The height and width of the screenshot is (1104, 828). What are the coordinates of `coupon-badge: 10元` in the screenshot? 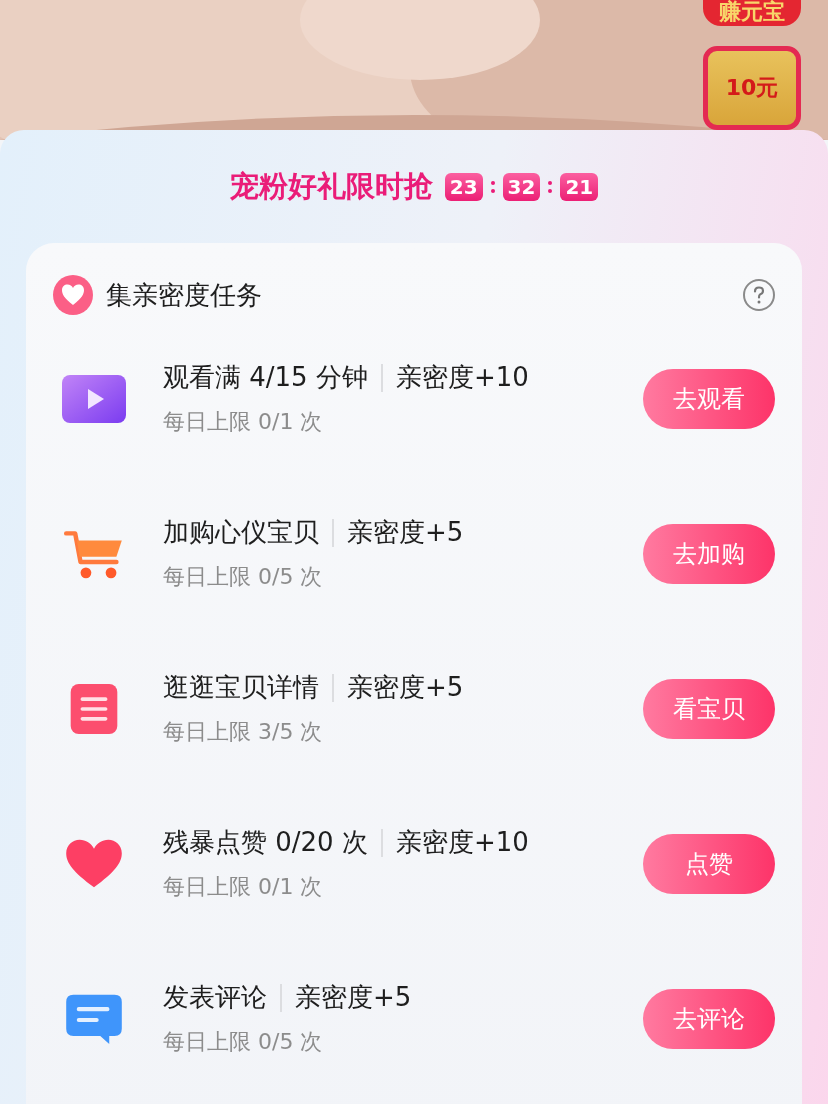 It's located at (752, 88).